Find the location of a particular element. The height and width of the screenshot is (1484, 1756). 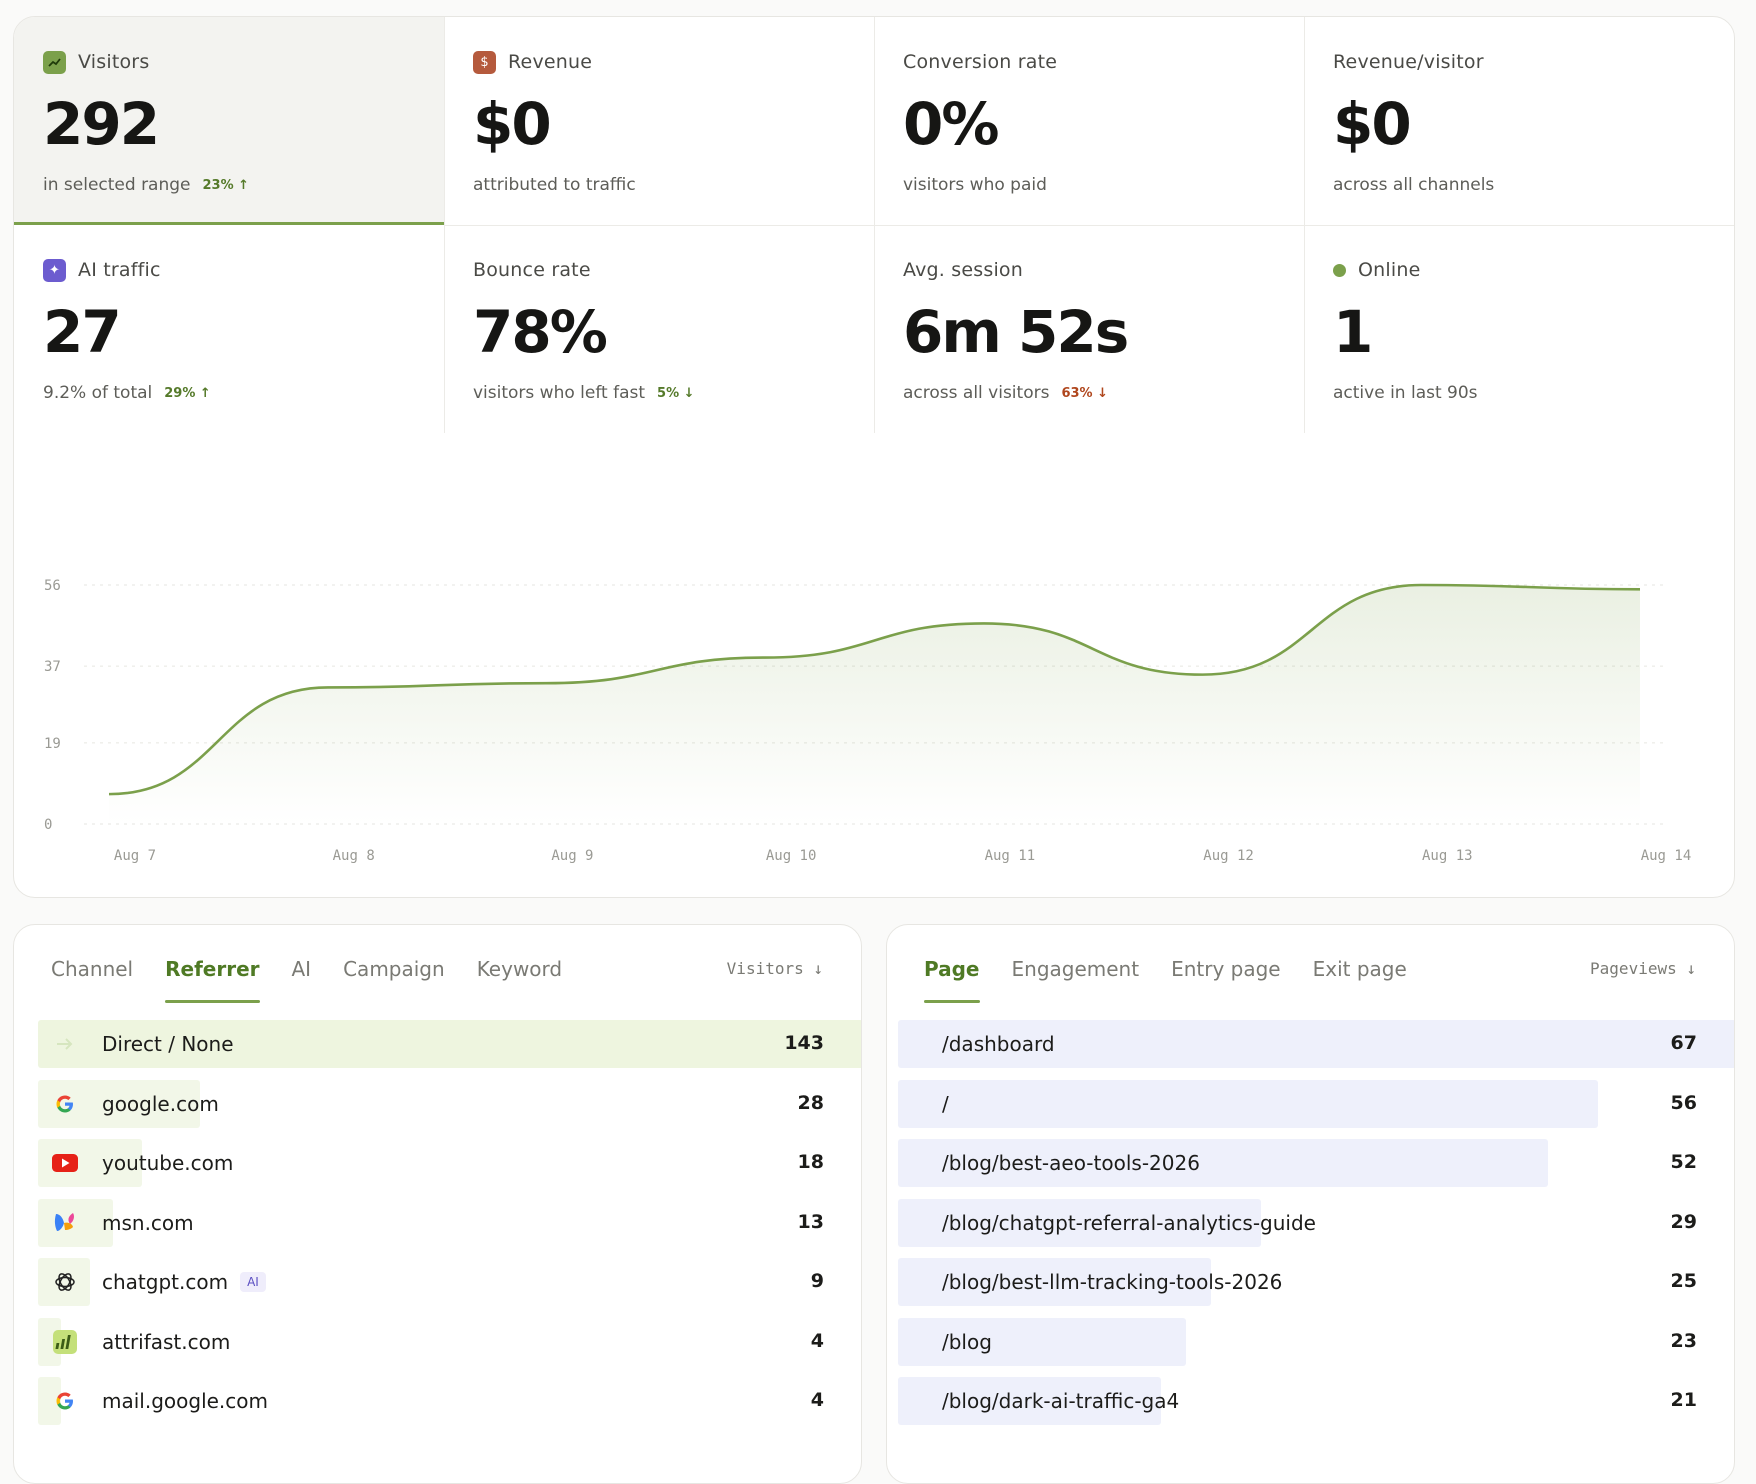

online-dot-icon is located at coordinates (1339, 270).